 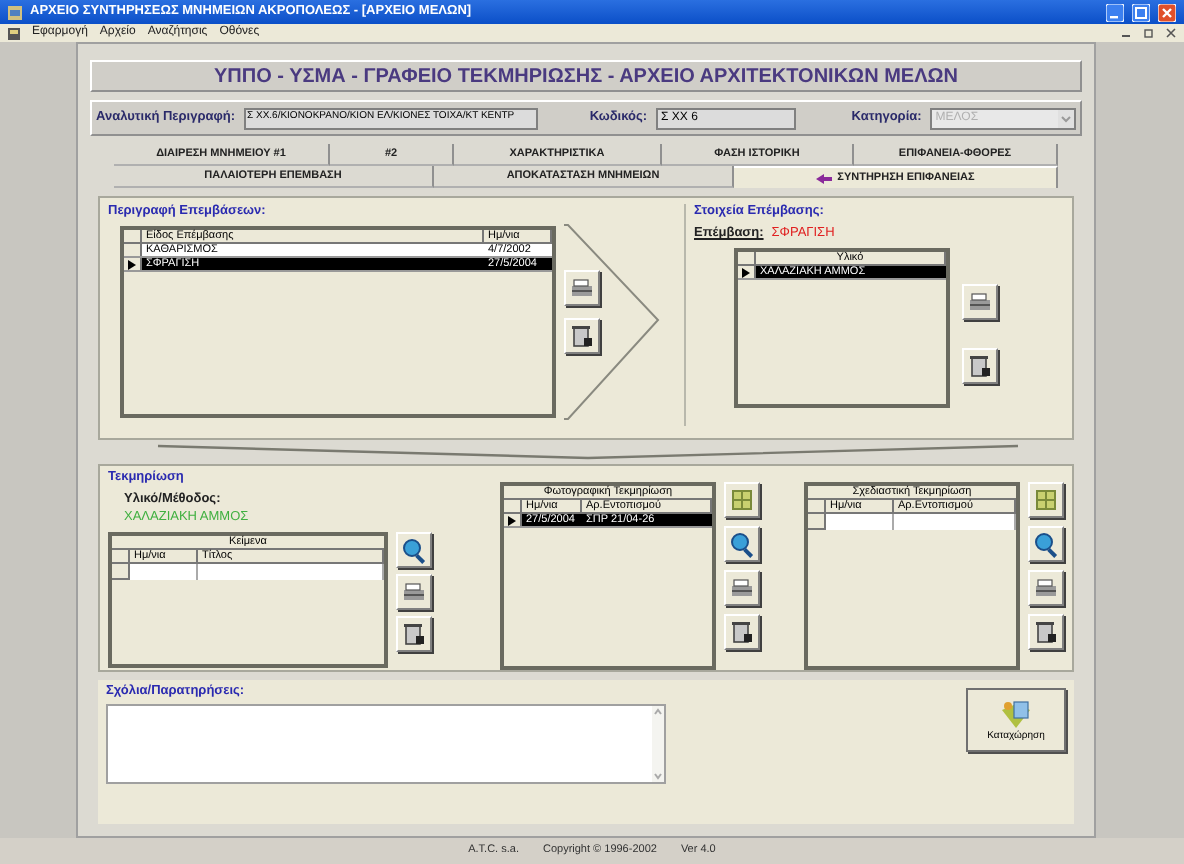 What do you see at coordinates (386, 744) in the screenshot?
I see `comments-field` at bounding box center [386, 744].